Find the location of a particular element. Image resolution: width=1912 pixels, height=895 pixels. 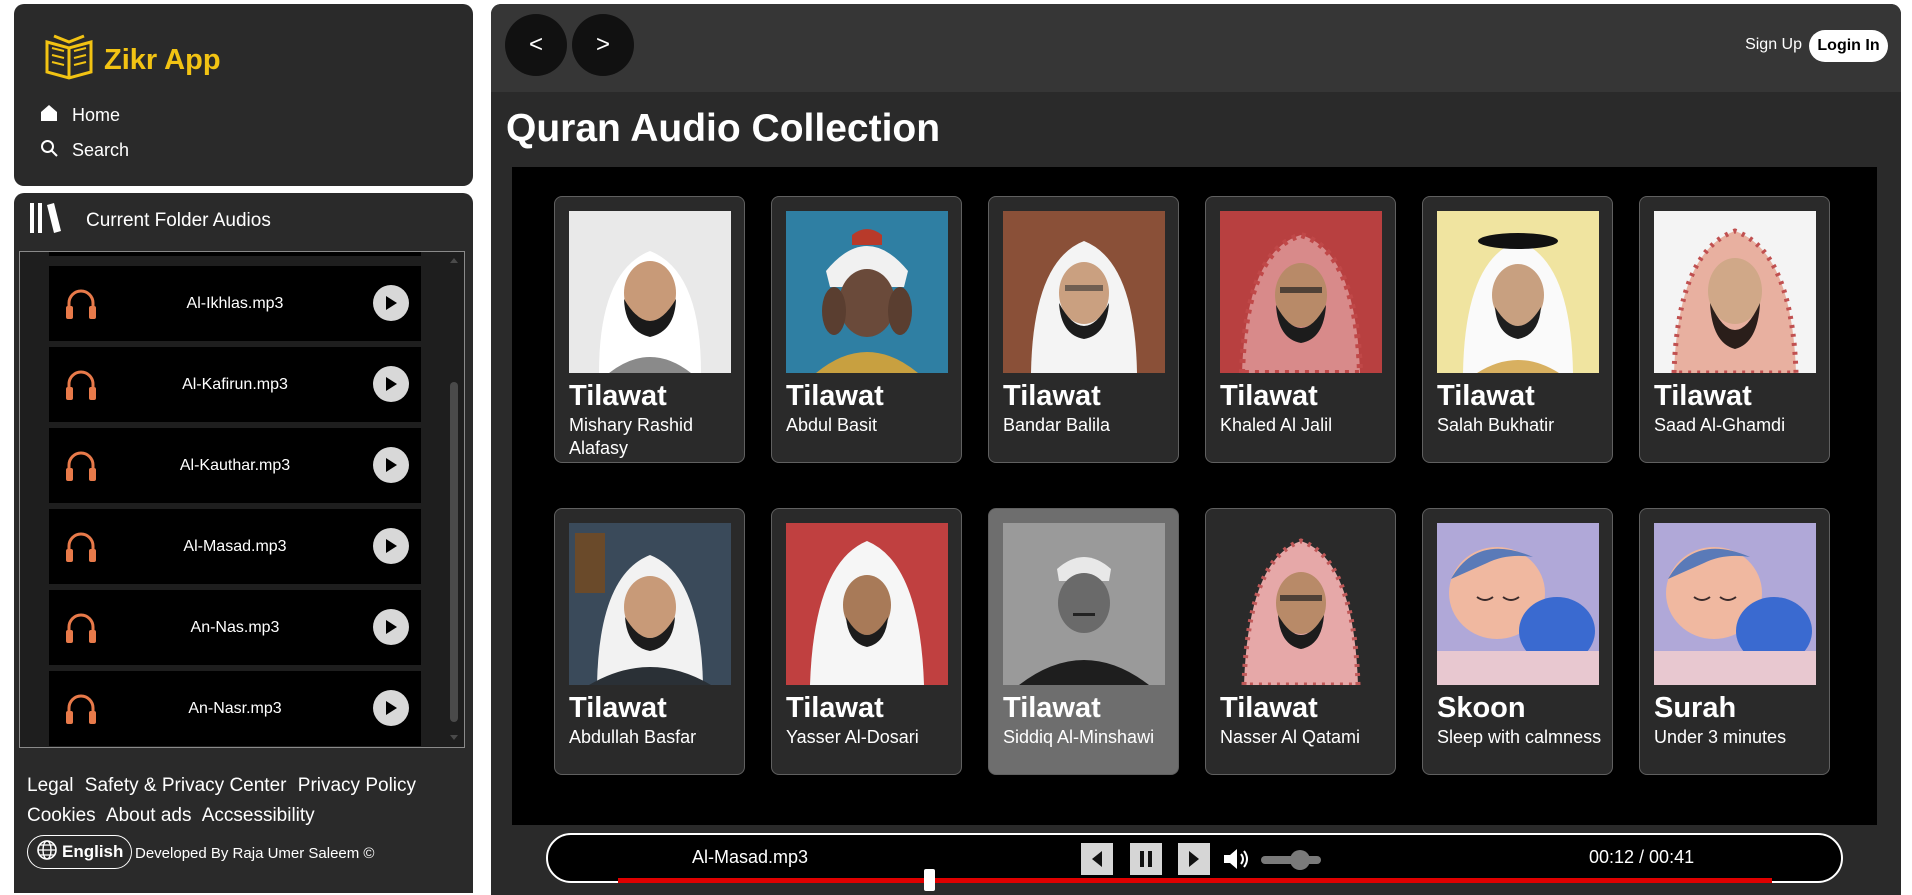

card-alafasy: Tilawat Mishary Rashid Alafasy is located at coordinates (649, 329).